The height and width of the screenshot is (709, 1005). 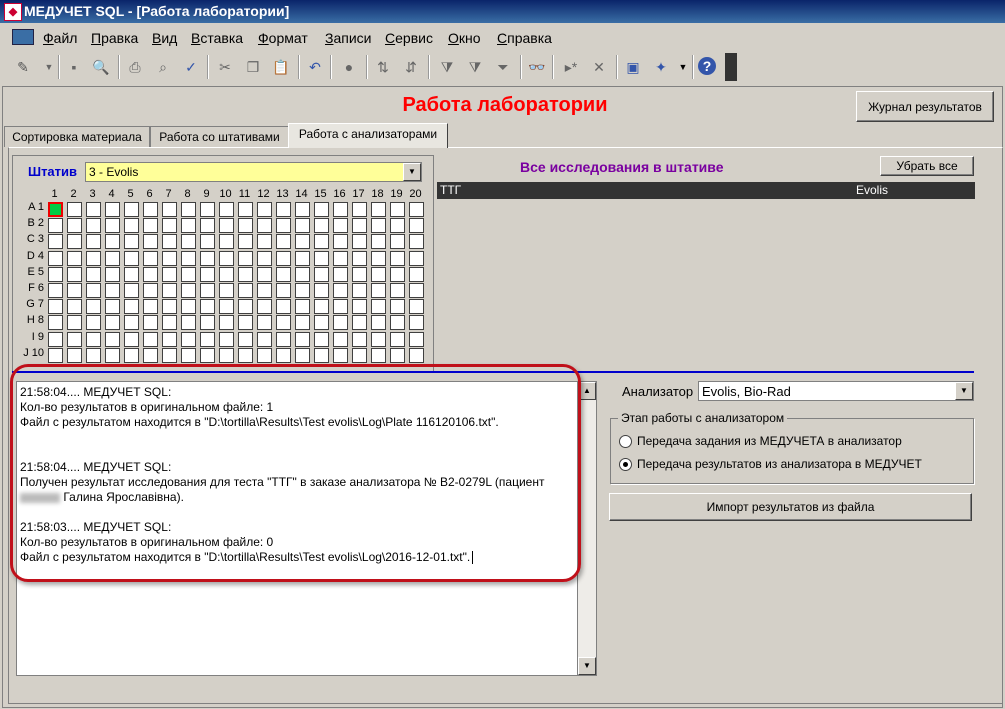 What do you see at coordinates (163, 67) in the screenshot?
I see `print-preview-icon: ⌕` at bounding box center [163, 67].